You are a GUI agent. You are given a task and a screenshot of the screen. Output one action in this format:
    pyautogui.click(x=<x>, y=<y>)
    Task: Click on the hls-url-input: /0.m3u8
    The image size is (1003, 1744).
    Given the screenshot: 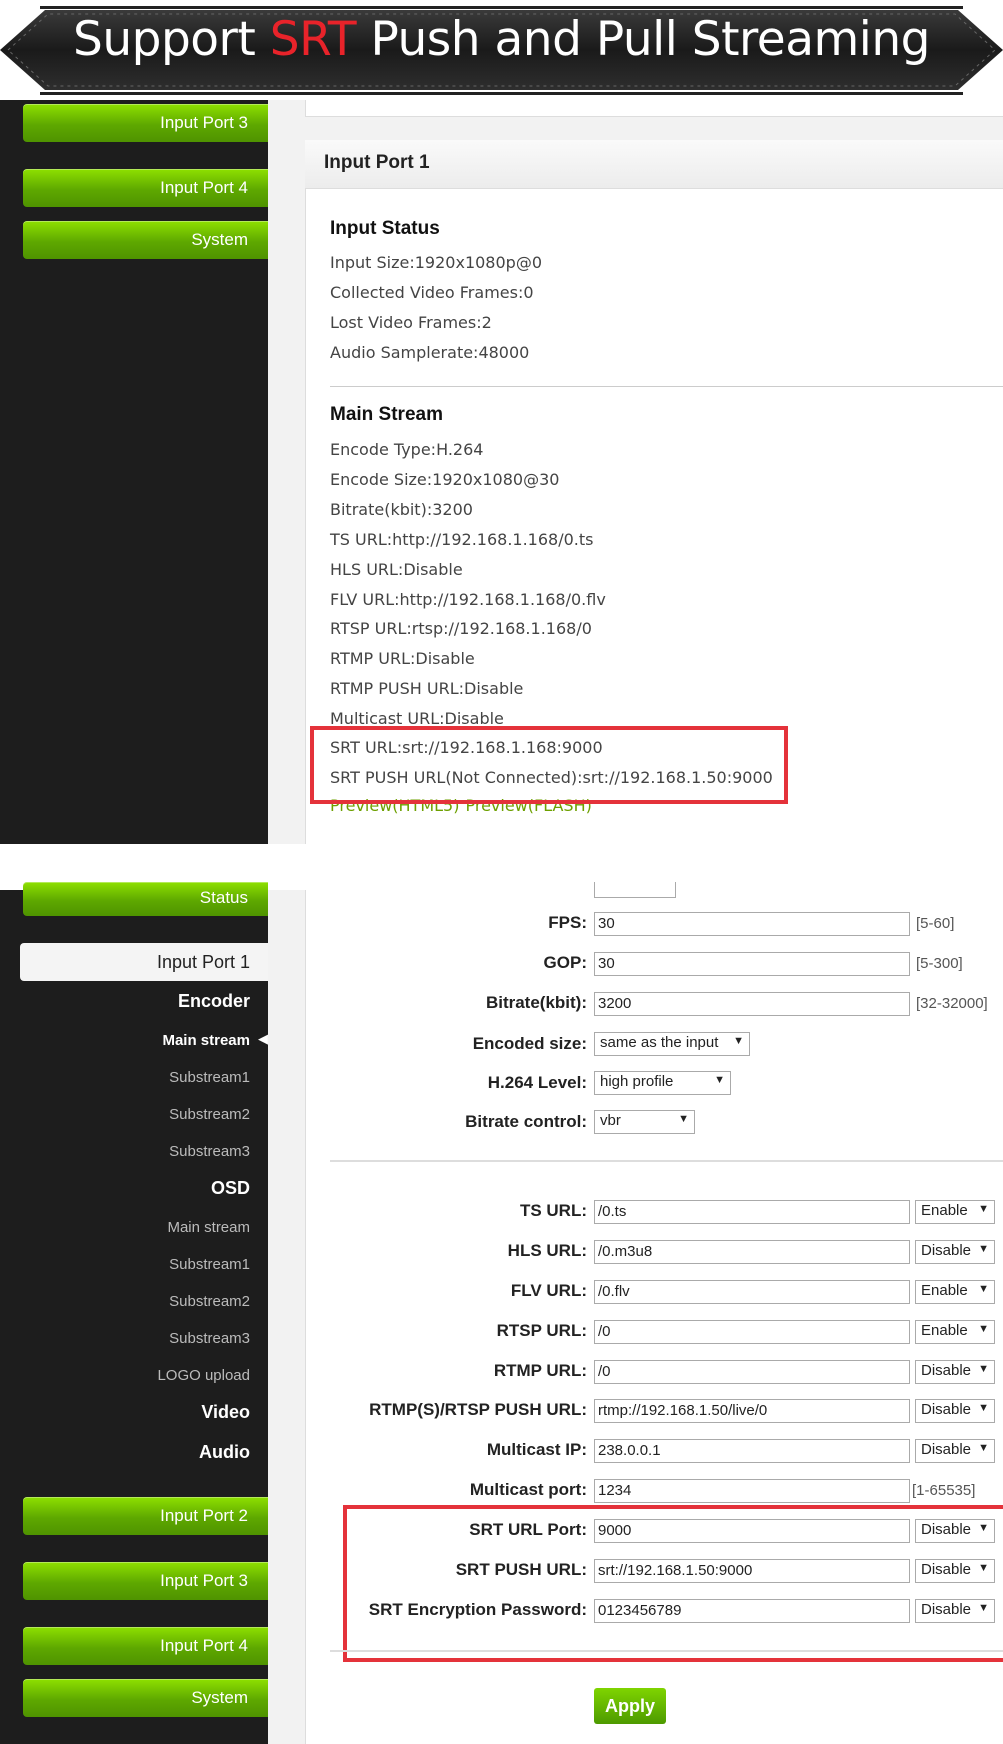 What is the action you would take?
    pyautogui.click(x=752, y=1252)
    